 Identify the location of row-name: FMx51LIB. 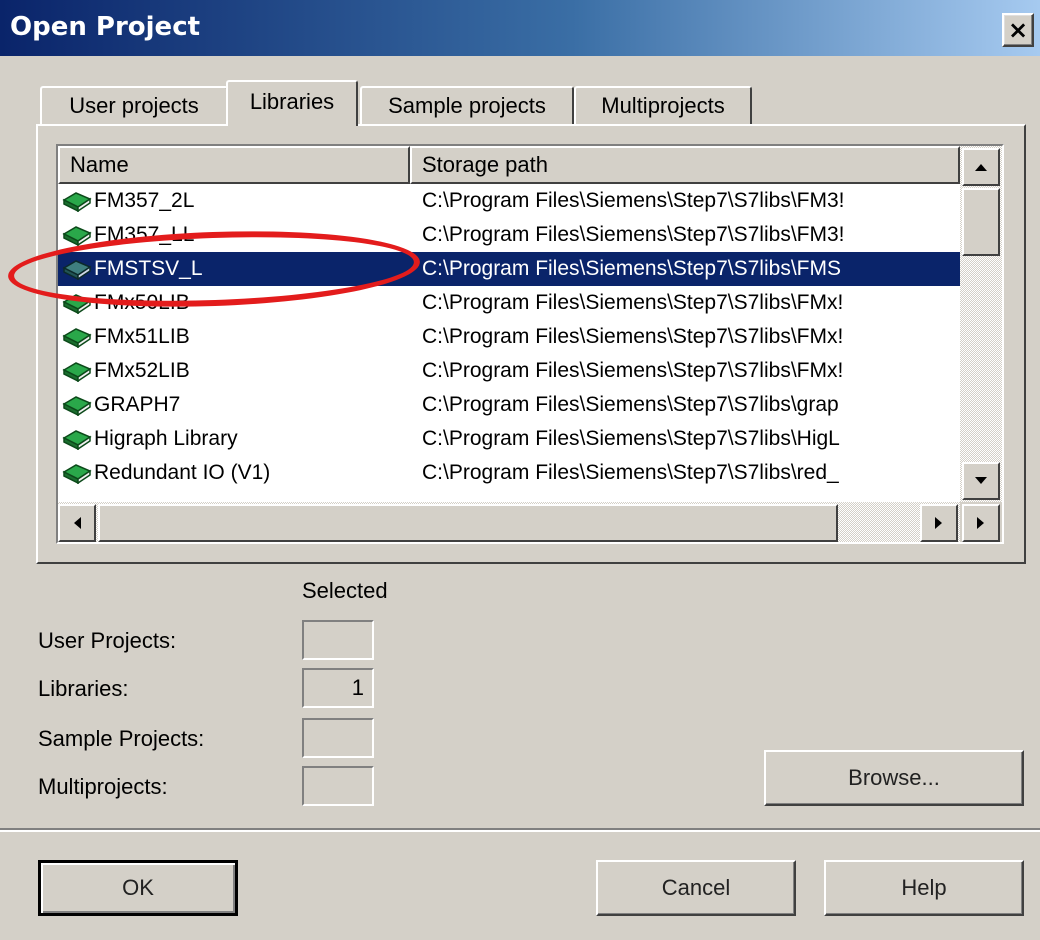
(142, 336).